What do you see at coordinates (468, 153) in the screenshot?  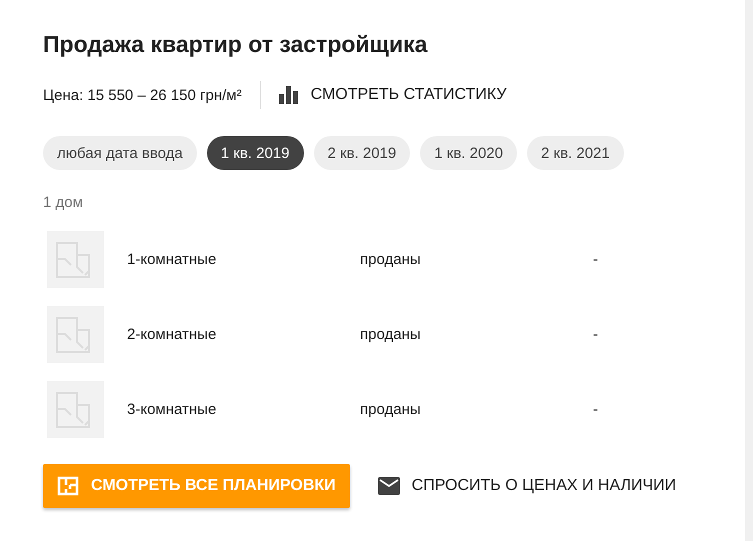 I see `date-filter-chip: 1 кв. 2020` at bounding box center [468, 153].